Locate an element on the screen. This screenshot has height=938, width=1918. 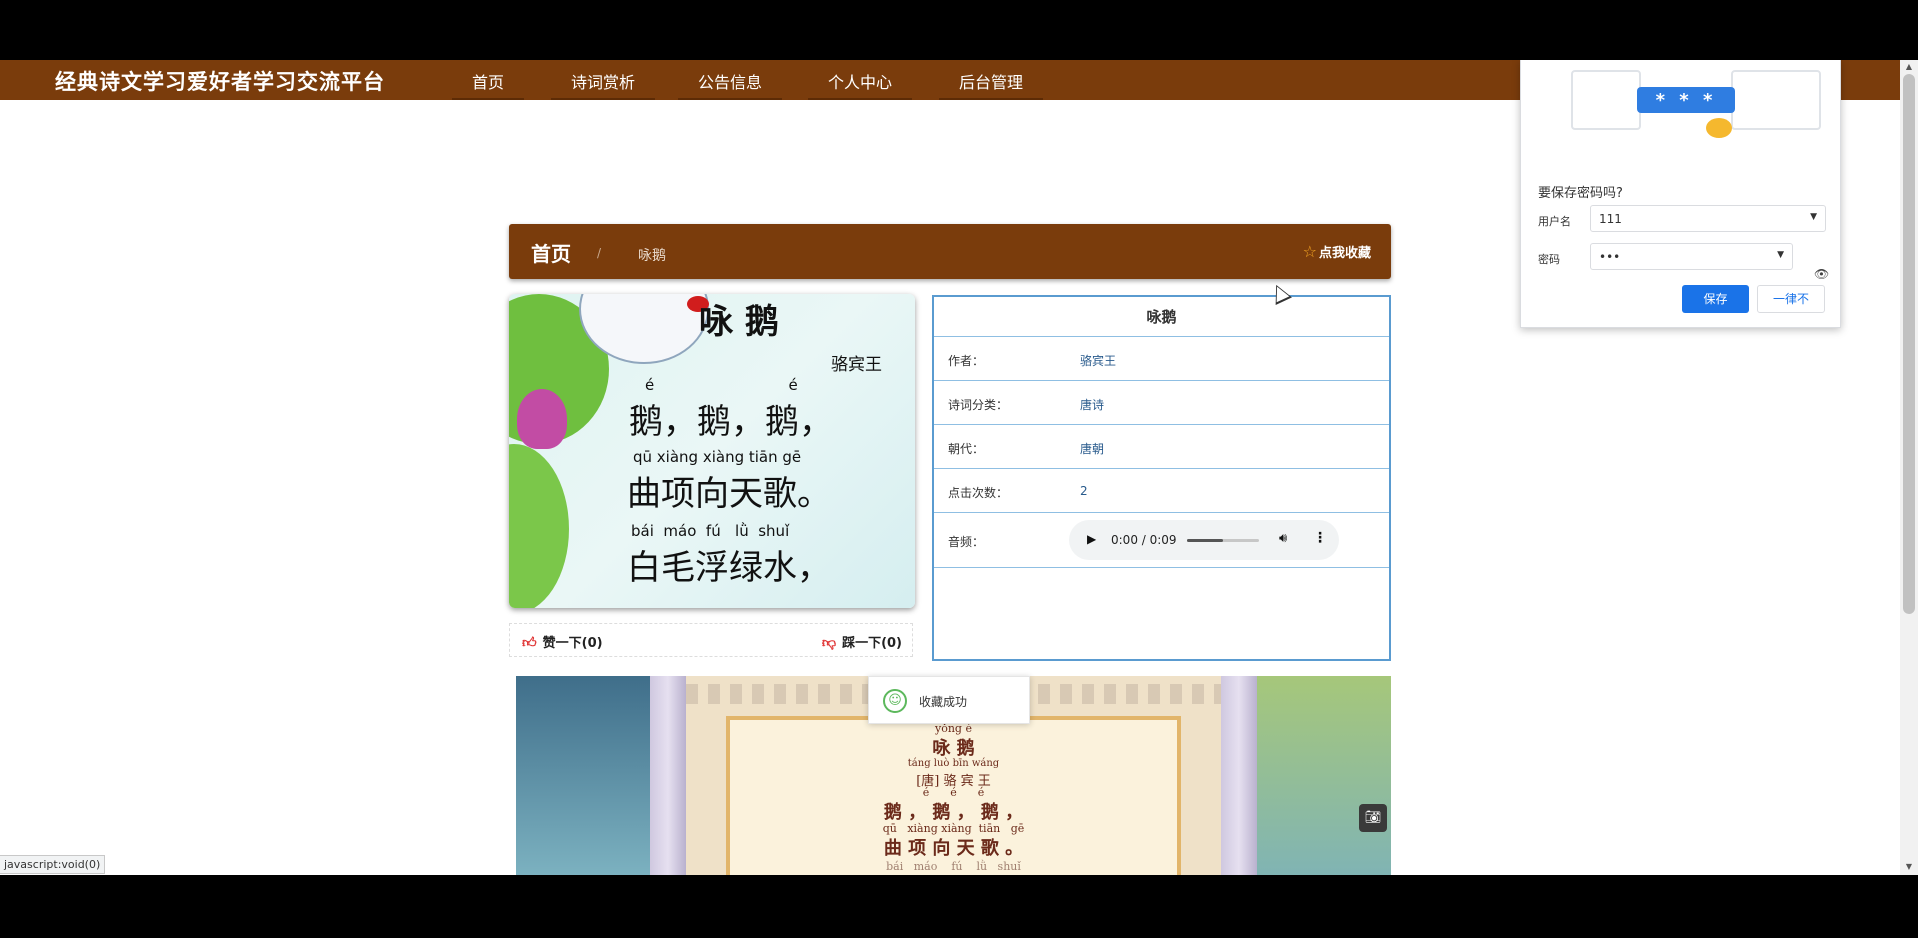
video-line1: 鹅 ， 鹅 ， 鹅 ， is located at coordinates (953, 812).